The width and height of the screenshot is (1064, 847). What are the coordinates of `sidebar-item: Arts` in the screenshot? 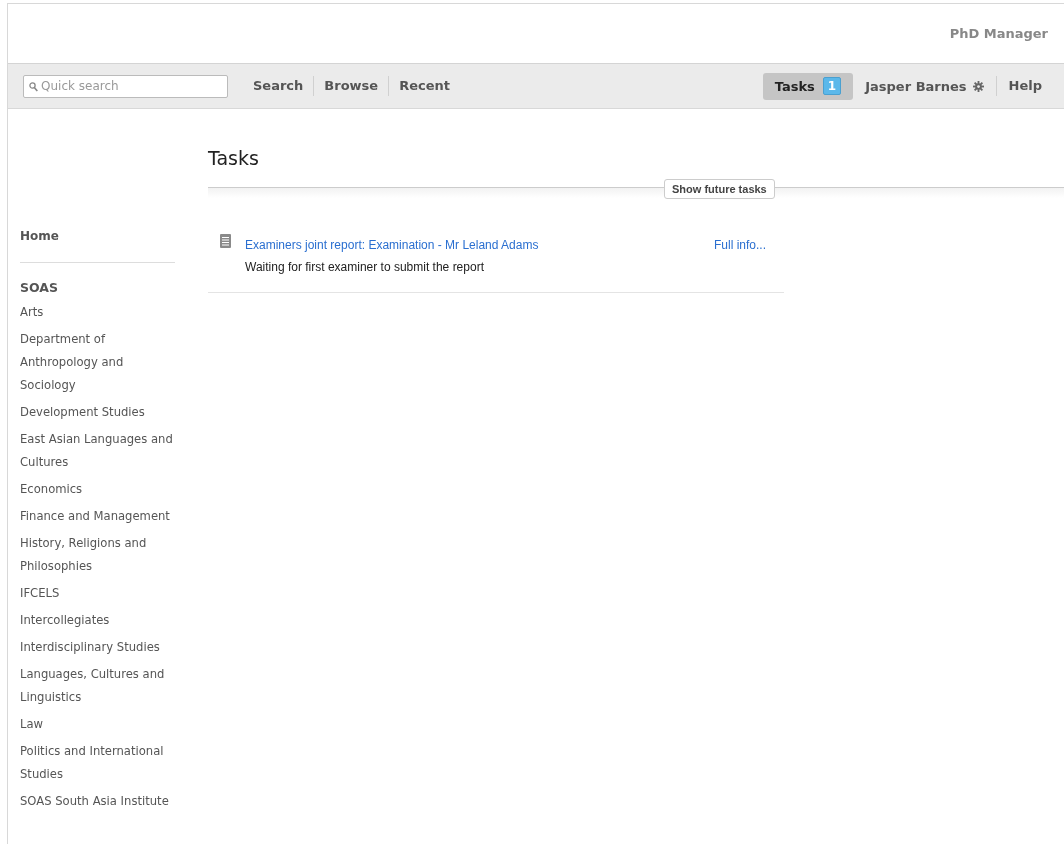 It's located at (101, 312).